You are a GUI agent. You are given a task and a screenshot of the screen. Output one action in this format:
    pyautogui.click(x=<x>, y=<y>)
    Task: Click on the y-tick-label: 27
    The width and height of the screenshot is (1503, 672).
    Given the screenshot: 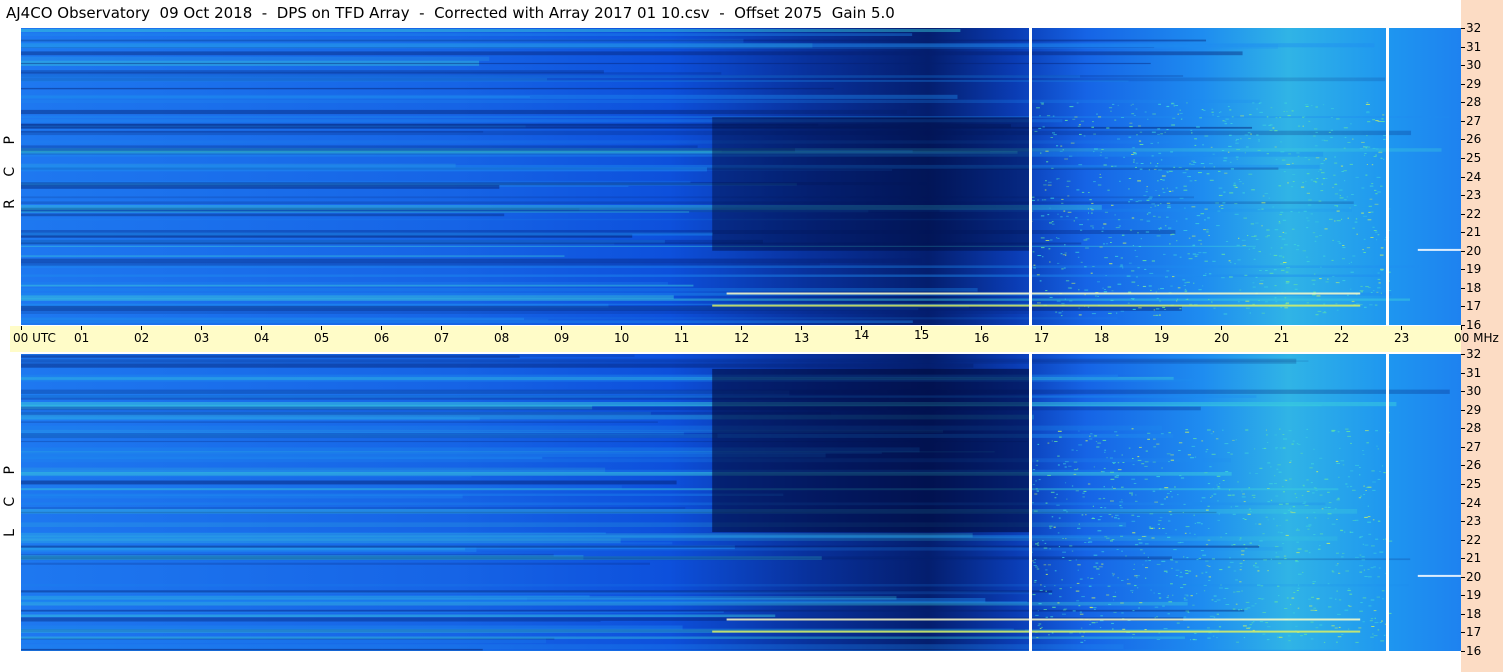 What is the action you would take?
    pyautogui.click(x=1474, y=446)
    